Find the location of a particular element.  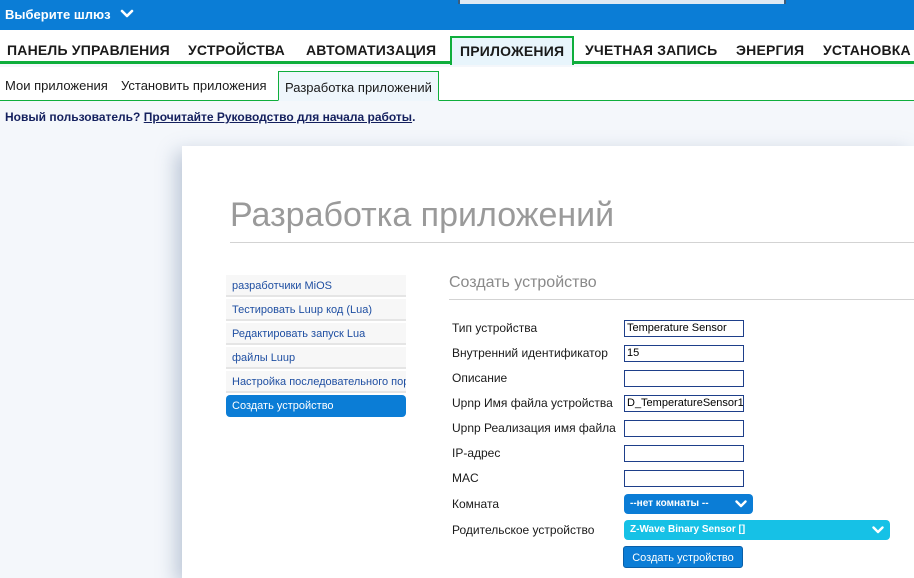

room-select: --нет комнаты -- is located at coordinates (688, 504).